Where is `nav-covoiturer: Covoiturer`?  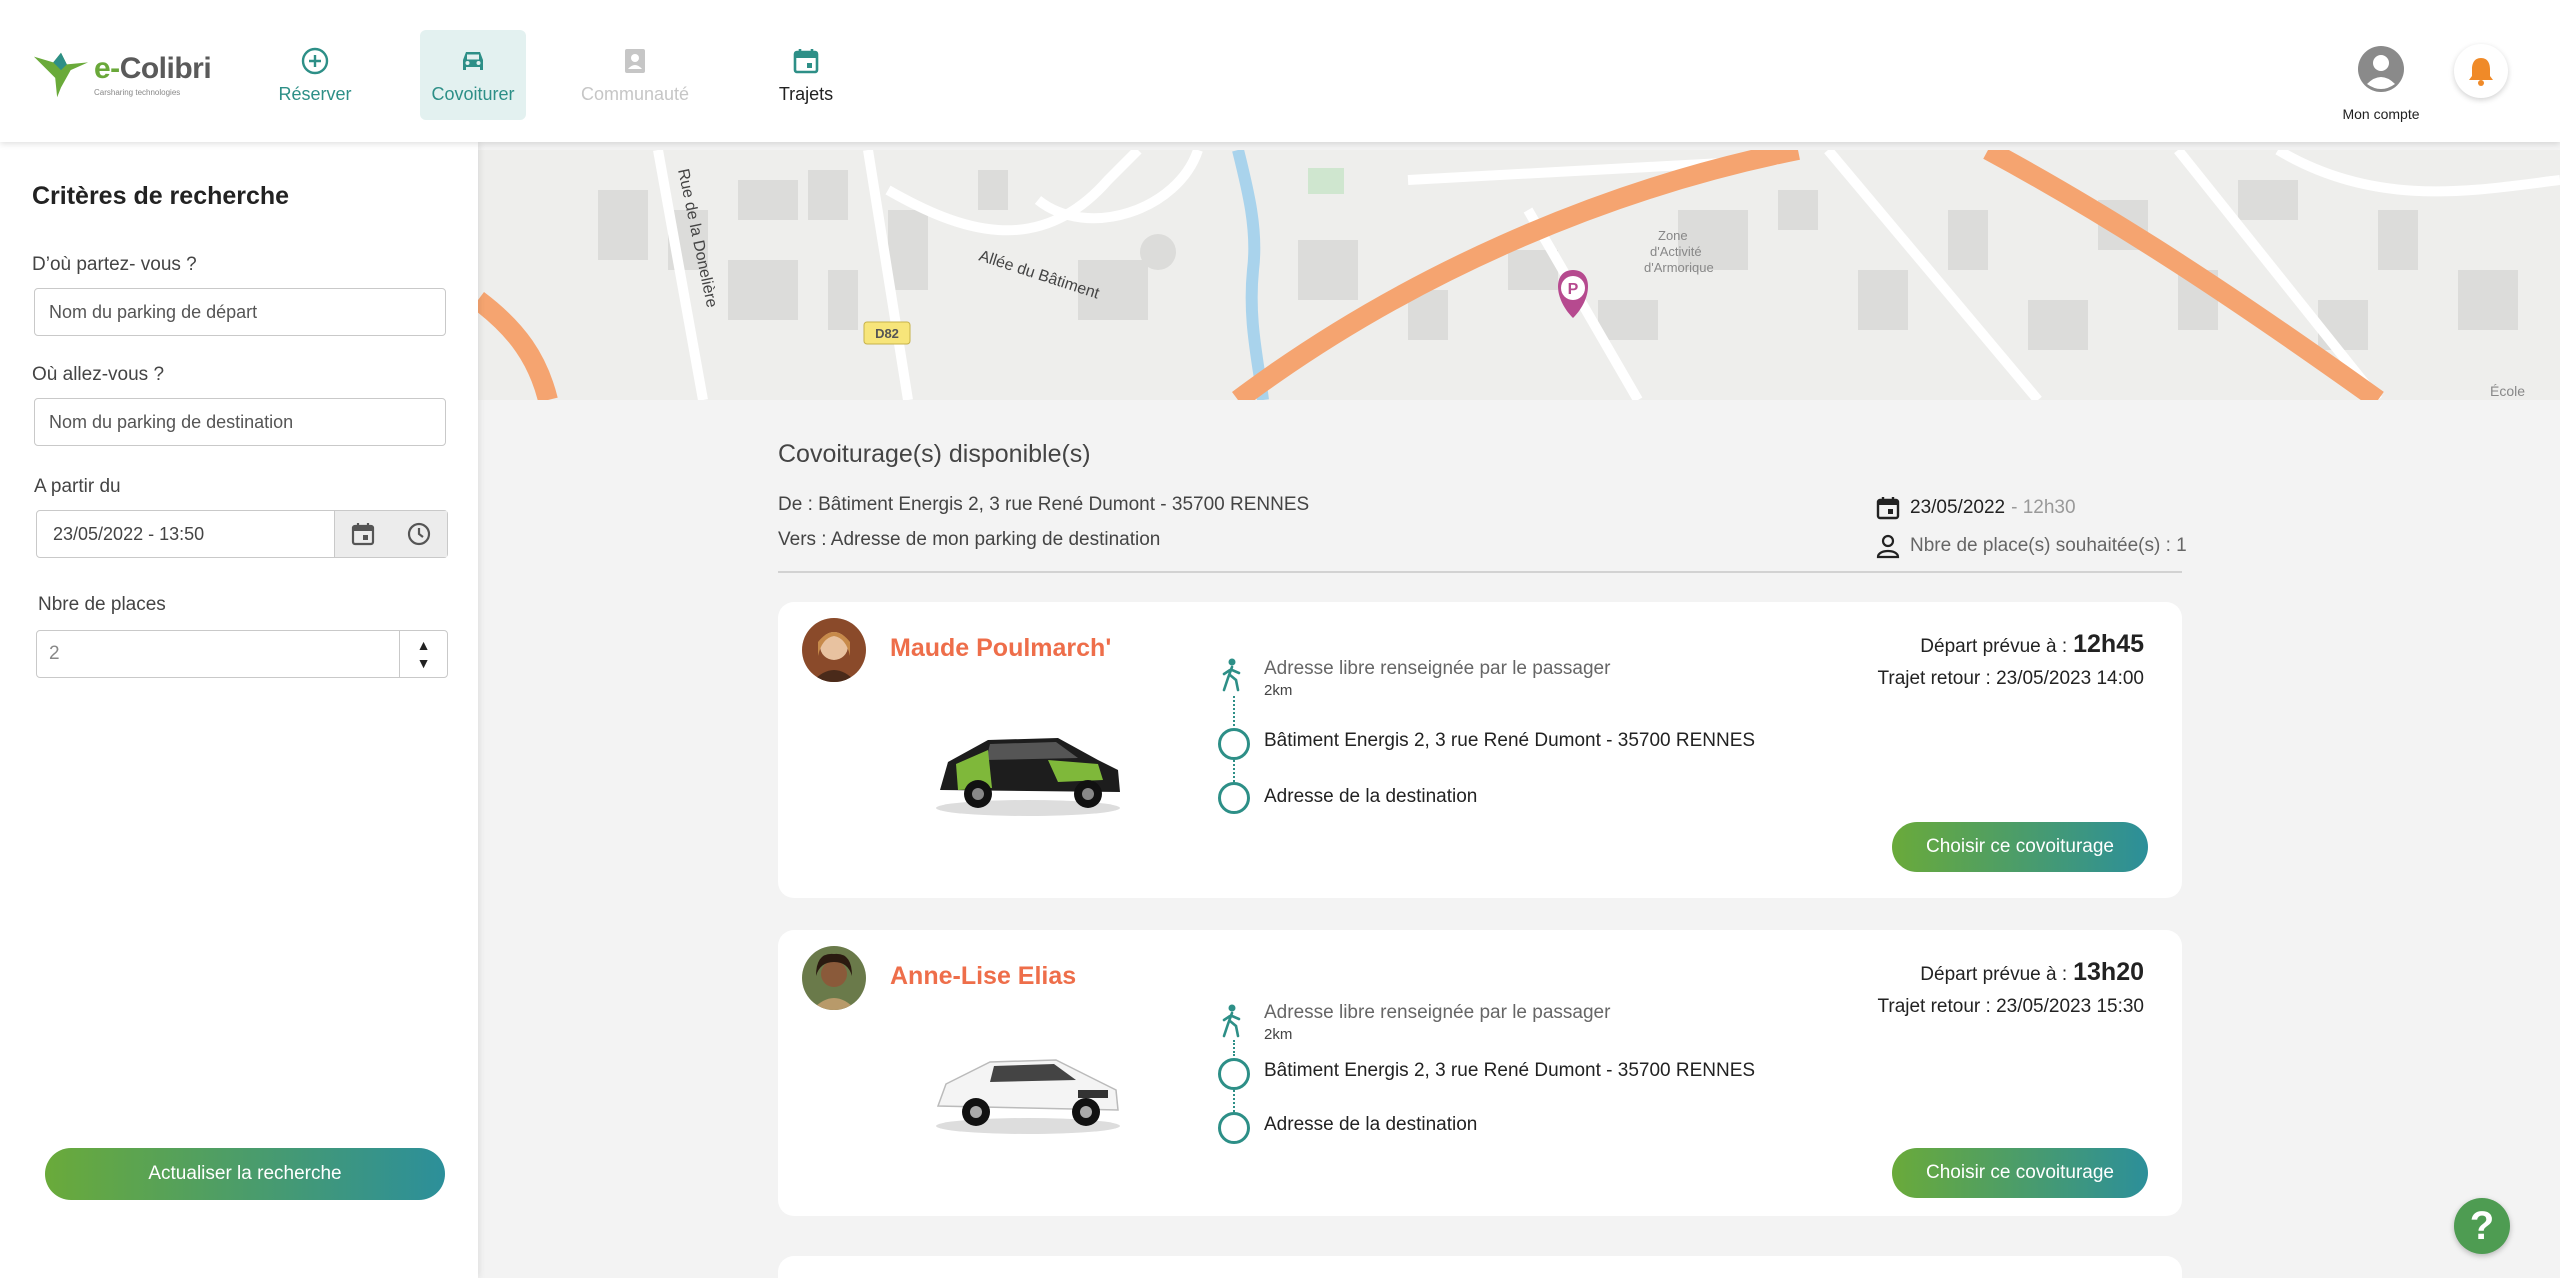 nav-covoiturer: Covoiturer is located at coordinates (473, 75).